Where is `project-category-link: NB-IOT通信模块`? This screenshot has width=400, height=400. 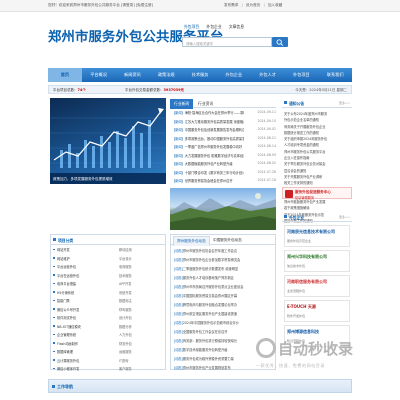 project-category-link: NB-IOT通信模块 is located at coordinates (69, 326).